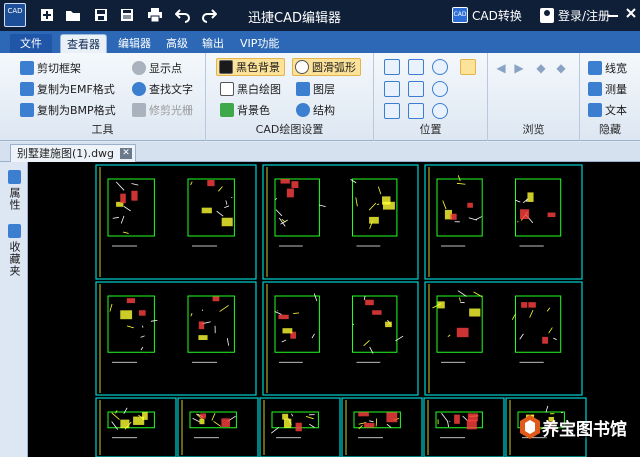  I want to click on trim-raster-button: 修剪光栅, so click(162, 110).